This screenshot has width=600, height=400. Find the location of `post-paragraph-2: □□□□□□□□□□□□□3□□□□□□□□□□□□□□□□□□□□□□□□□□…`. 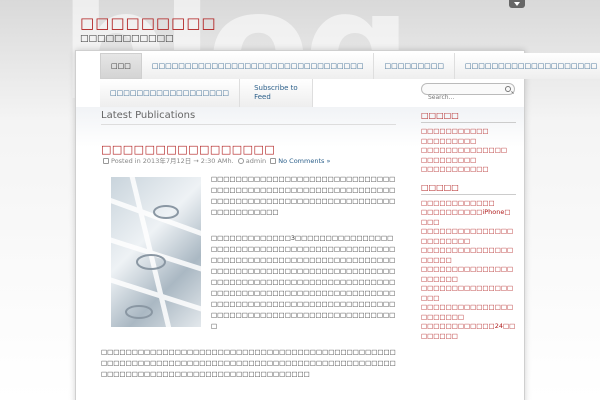

post-paragraph-2: □□□□□□□□□□□□□3□□□□□□□□□□□□□□□□□□□□□□□□□□… is located at coordinates (303, 282).